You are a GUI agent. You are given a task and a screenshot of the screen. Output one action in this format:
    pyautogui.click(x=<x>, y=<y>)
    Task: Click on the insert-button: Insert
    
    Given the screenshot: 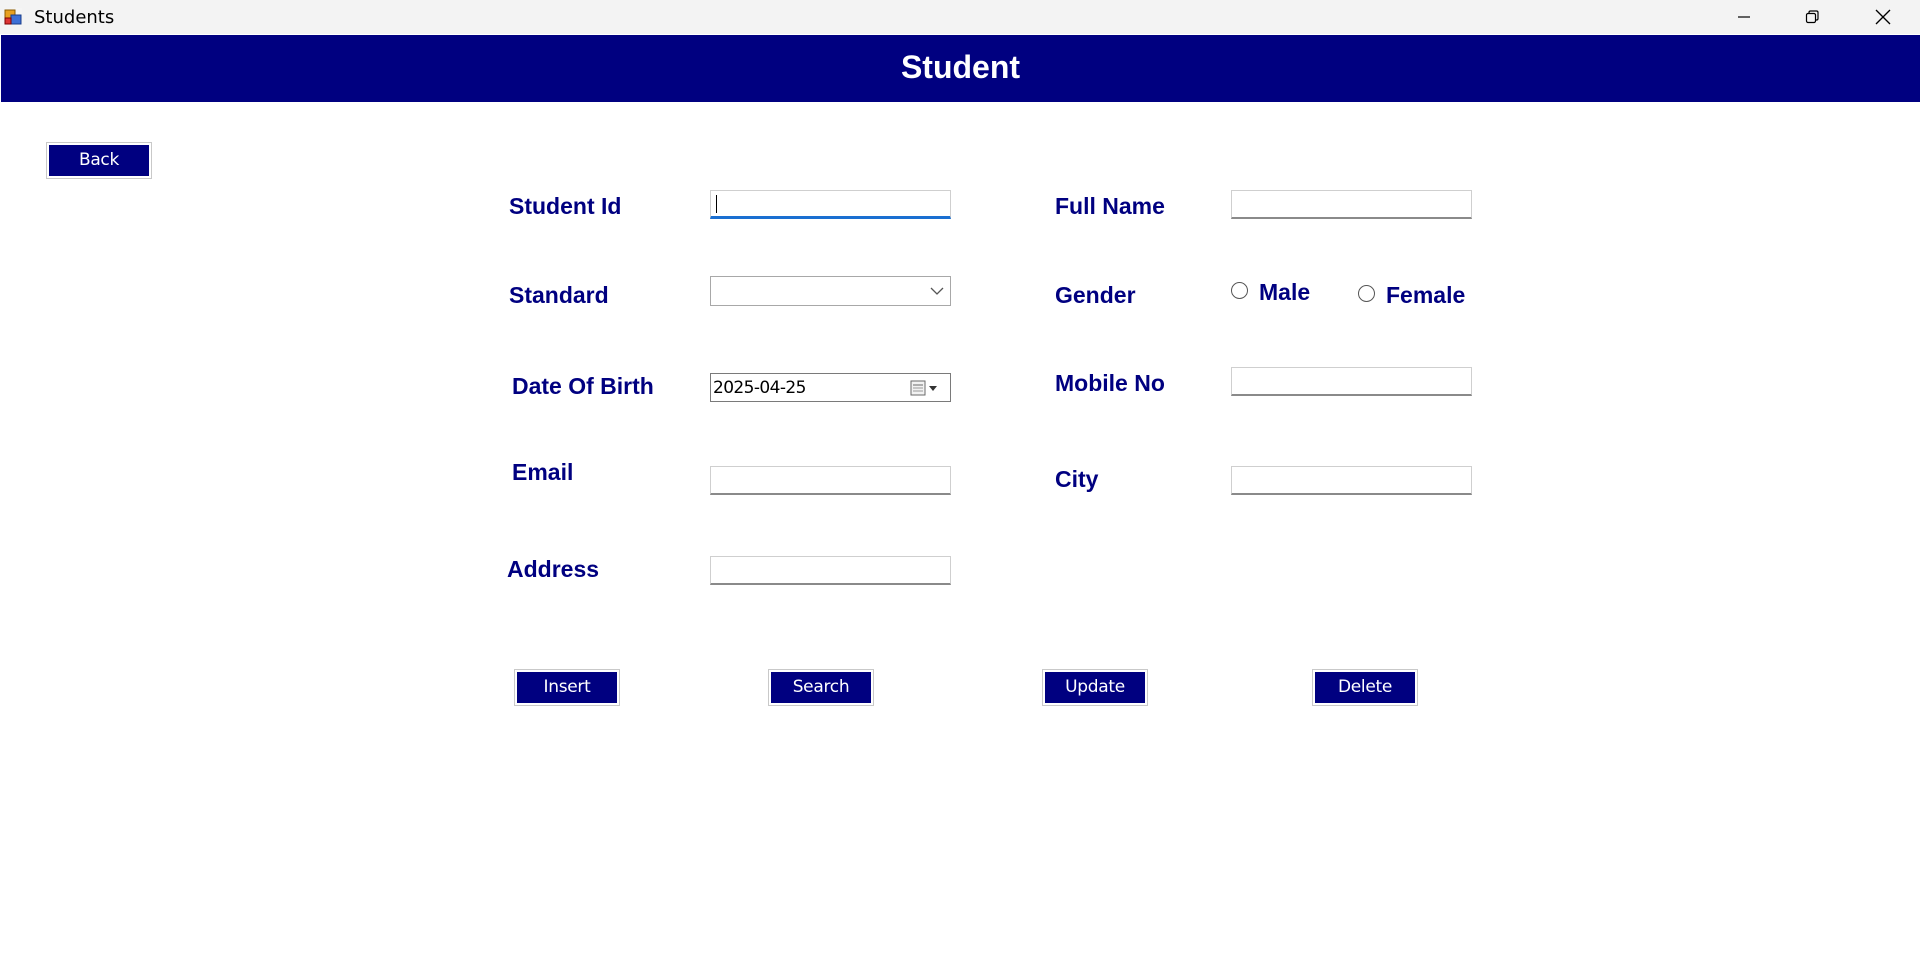 What is the action you would take?
    pyautogui.click(x=567, y=687)
    